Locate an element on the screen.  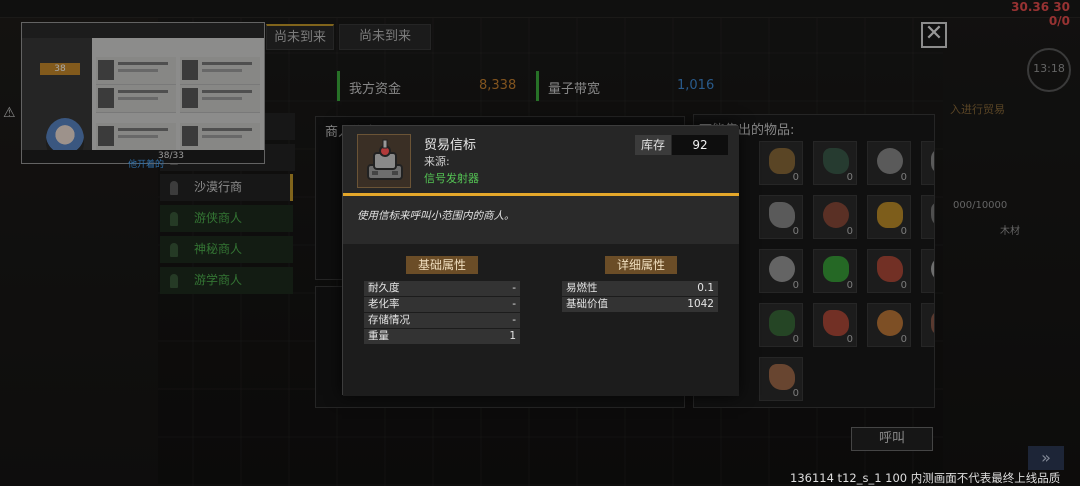
property-value: 0.1 is located at coordinates (705, 288).